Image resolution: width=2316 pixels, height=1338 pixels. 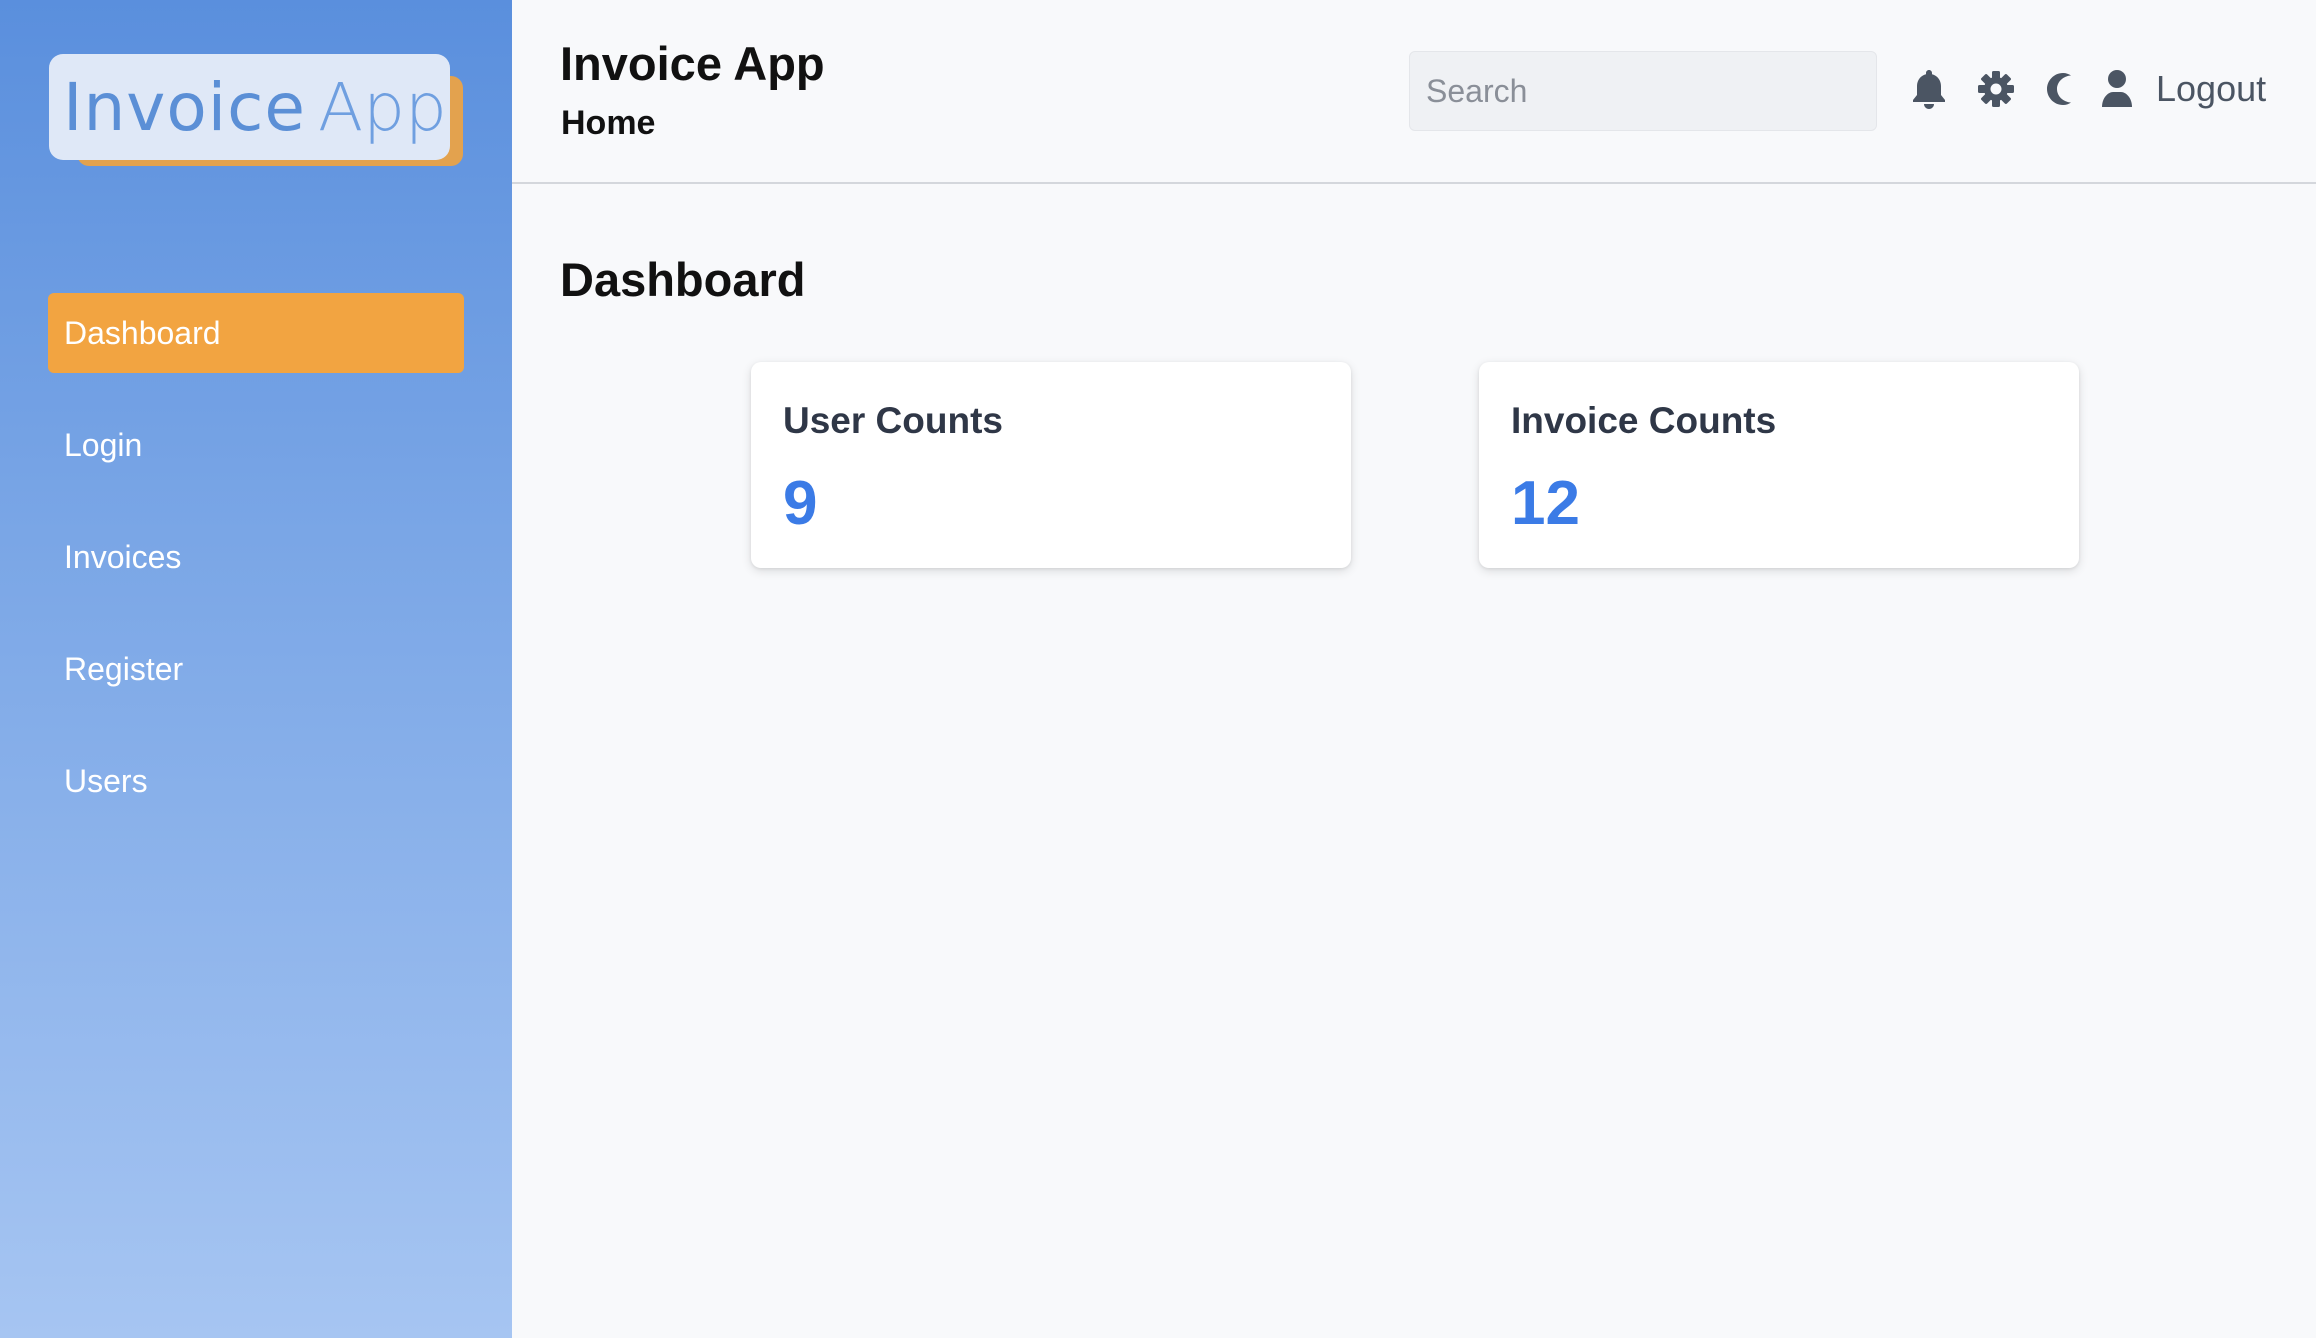 I want to click on moon-icon, so click(x=2058, y=89).